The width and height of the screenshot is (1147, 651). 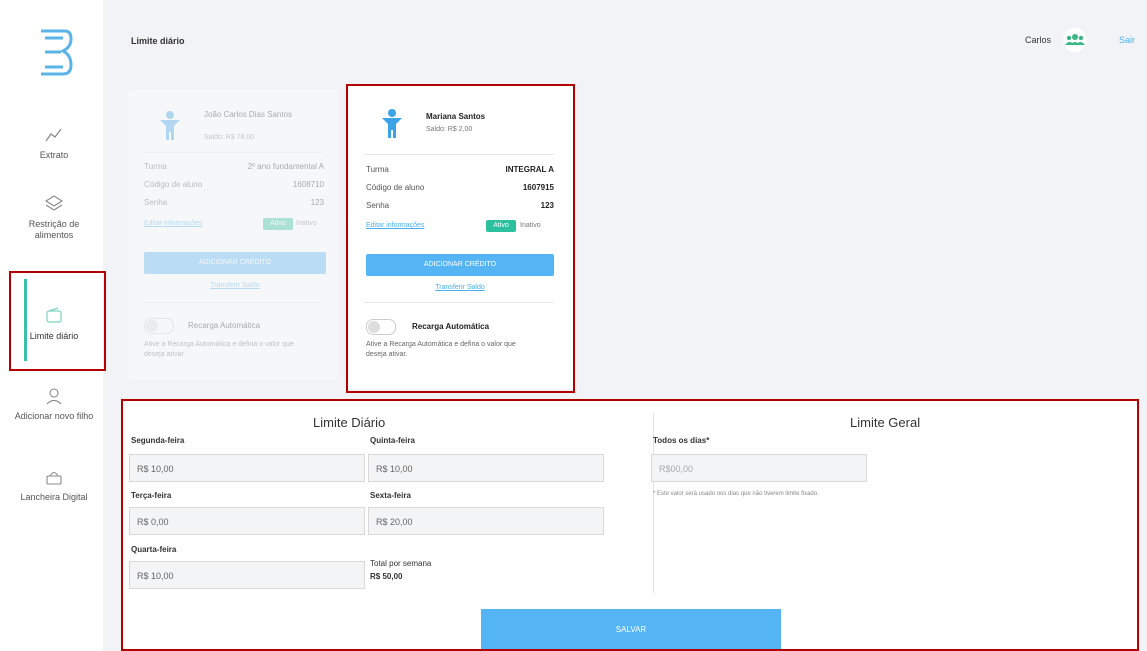 I want to click on user-name: Carlos, so click(x=1038, y=40).